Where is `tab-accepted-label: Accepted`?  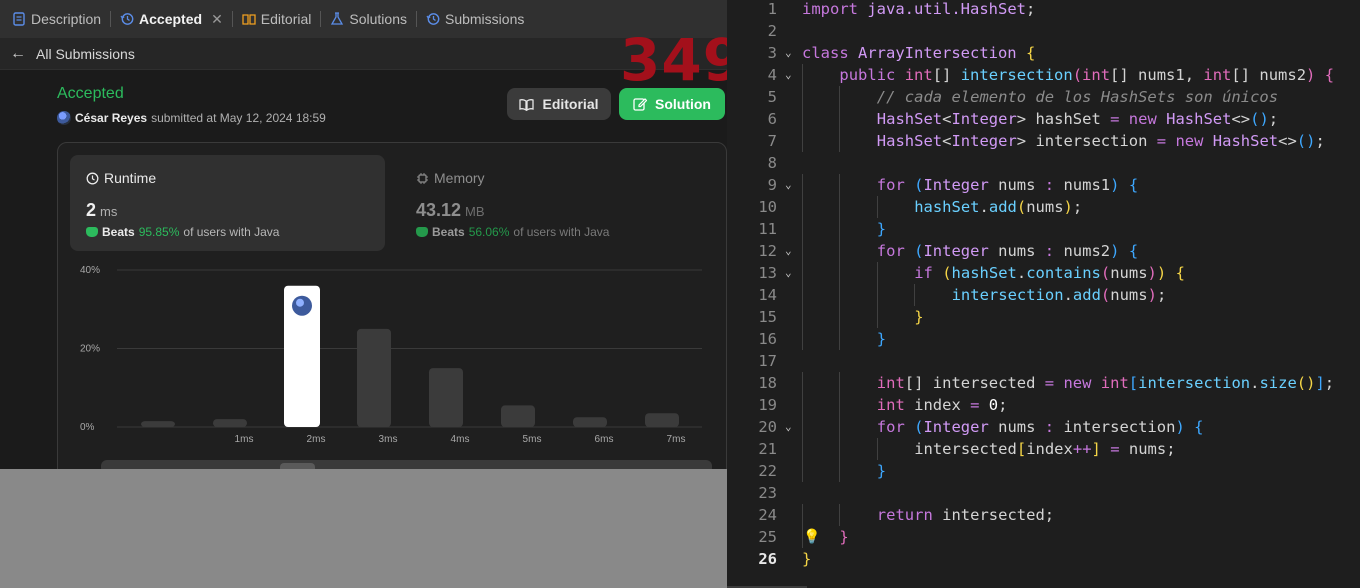
tab-accepted-label: Accepted is located at coordinates (171, 19).